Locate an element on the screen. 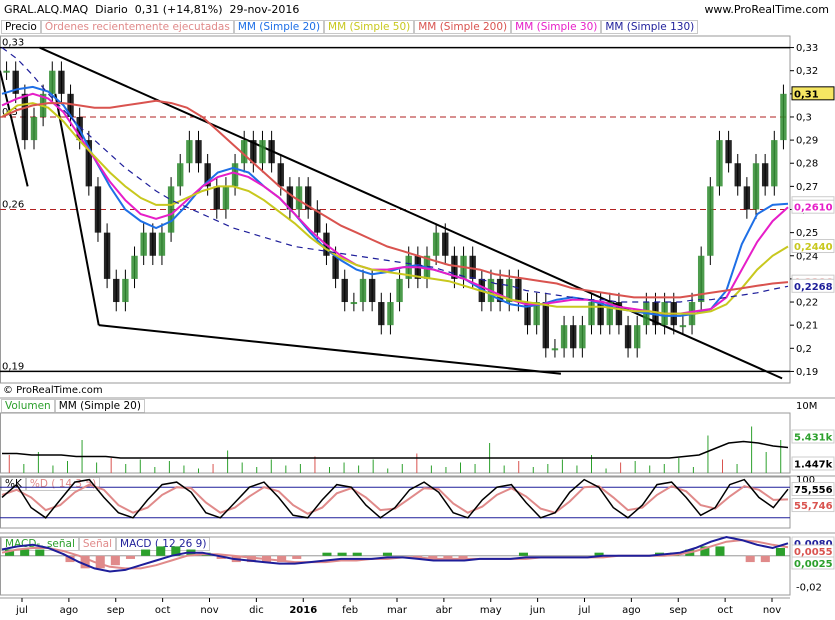  price-badge-label: 0,2268 is located at coordinates (813, 287).